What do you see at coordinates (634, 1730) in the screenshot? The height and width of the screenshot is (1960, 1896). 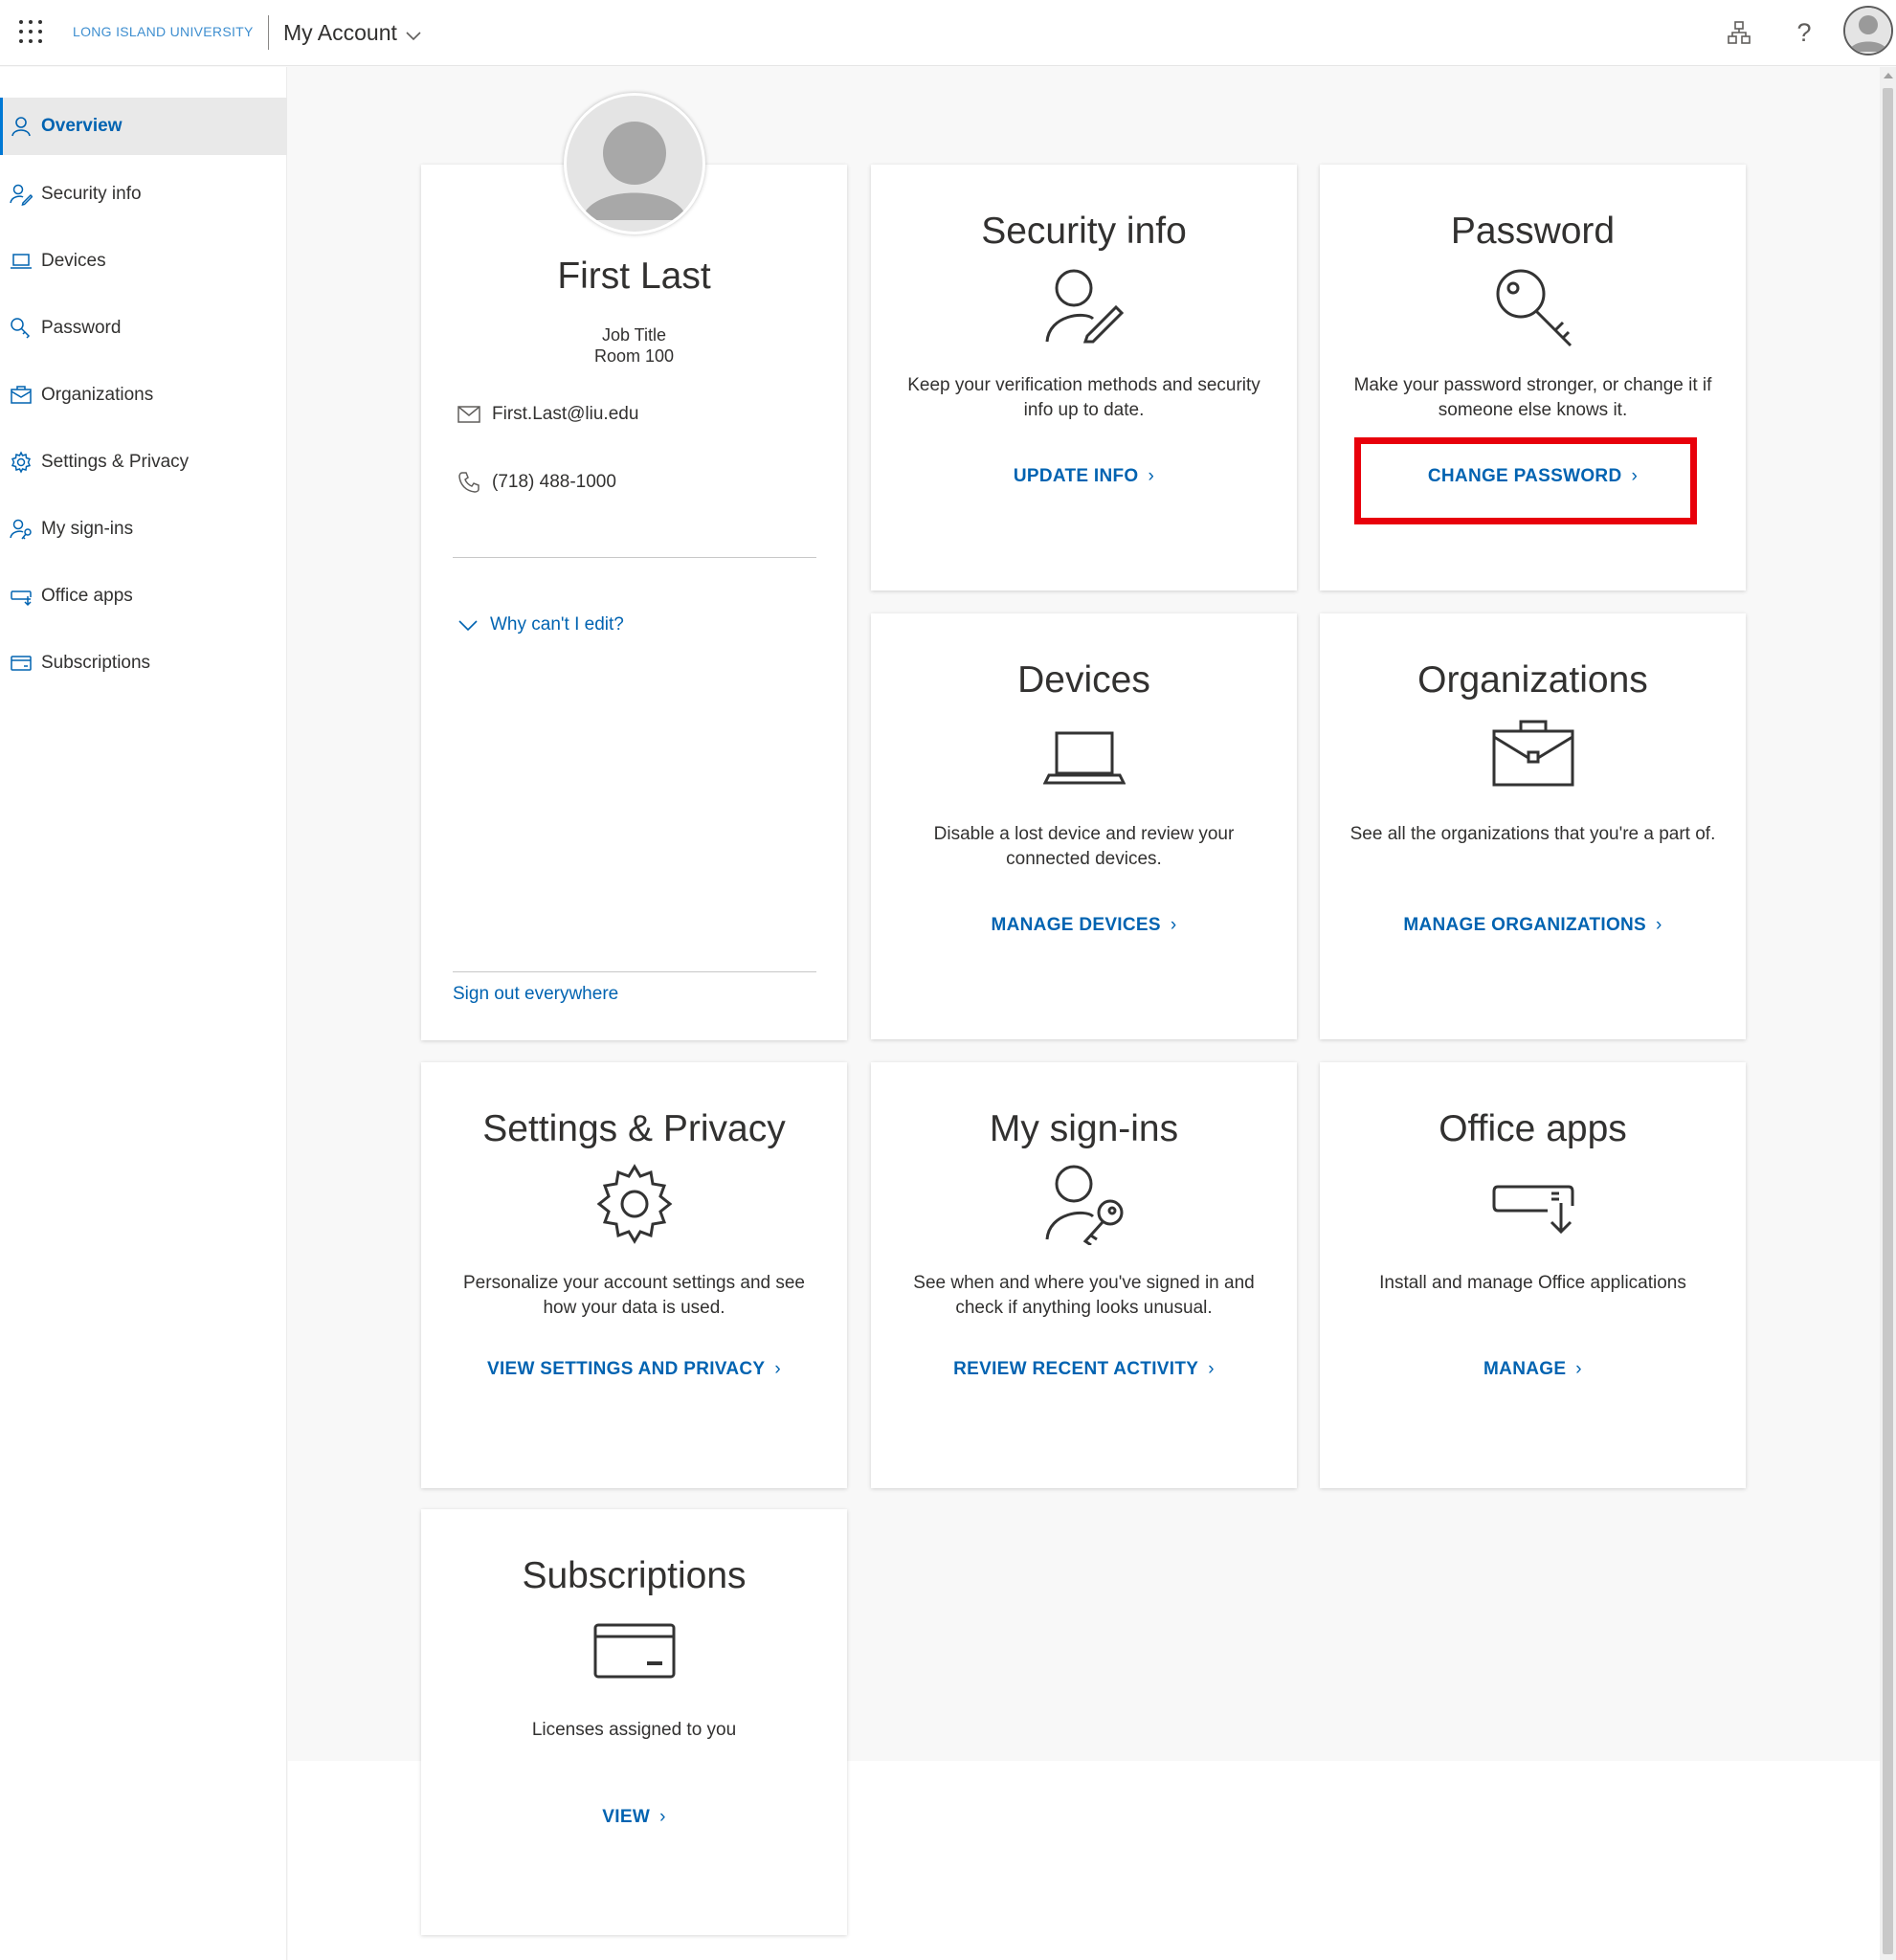 I see `card-description: Licenses assigned to you` at bounding box center [634, 1730].